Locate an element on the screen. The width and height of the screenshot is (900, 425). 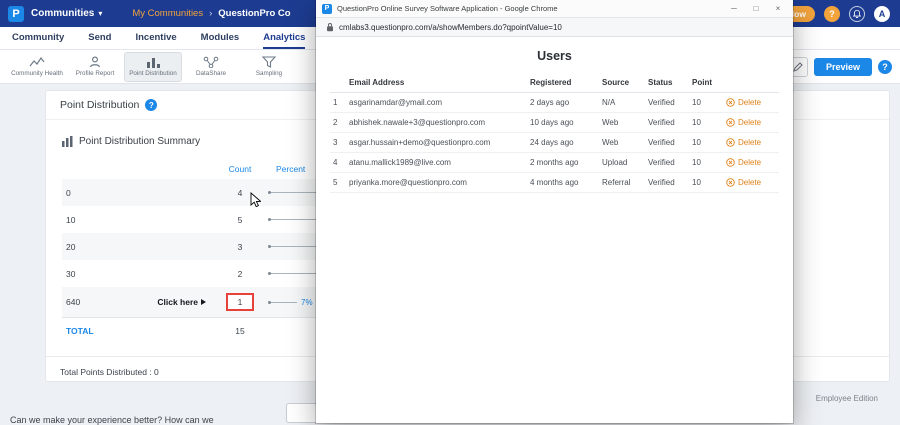
count-link: 2 is located at coordinates (240, 274).